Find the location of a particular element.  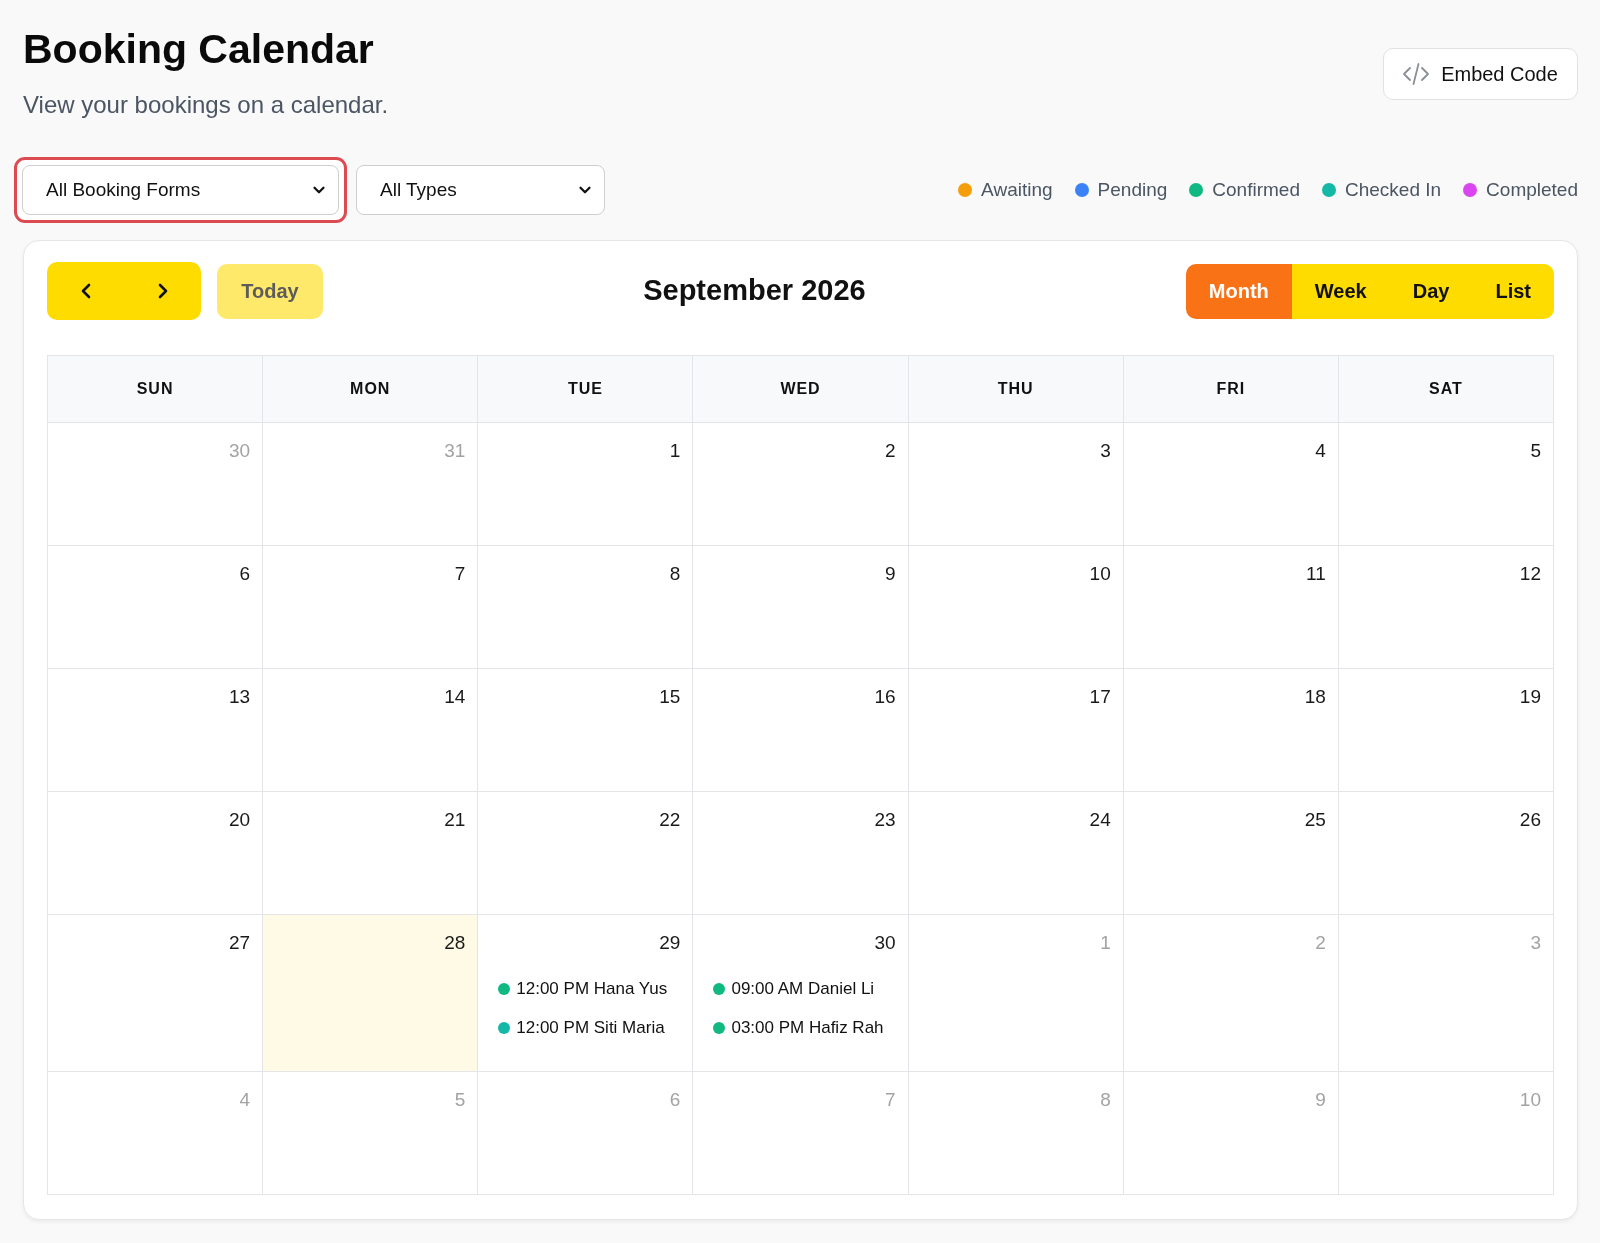

day-cell: 14 is located at coordinates (371, 730).